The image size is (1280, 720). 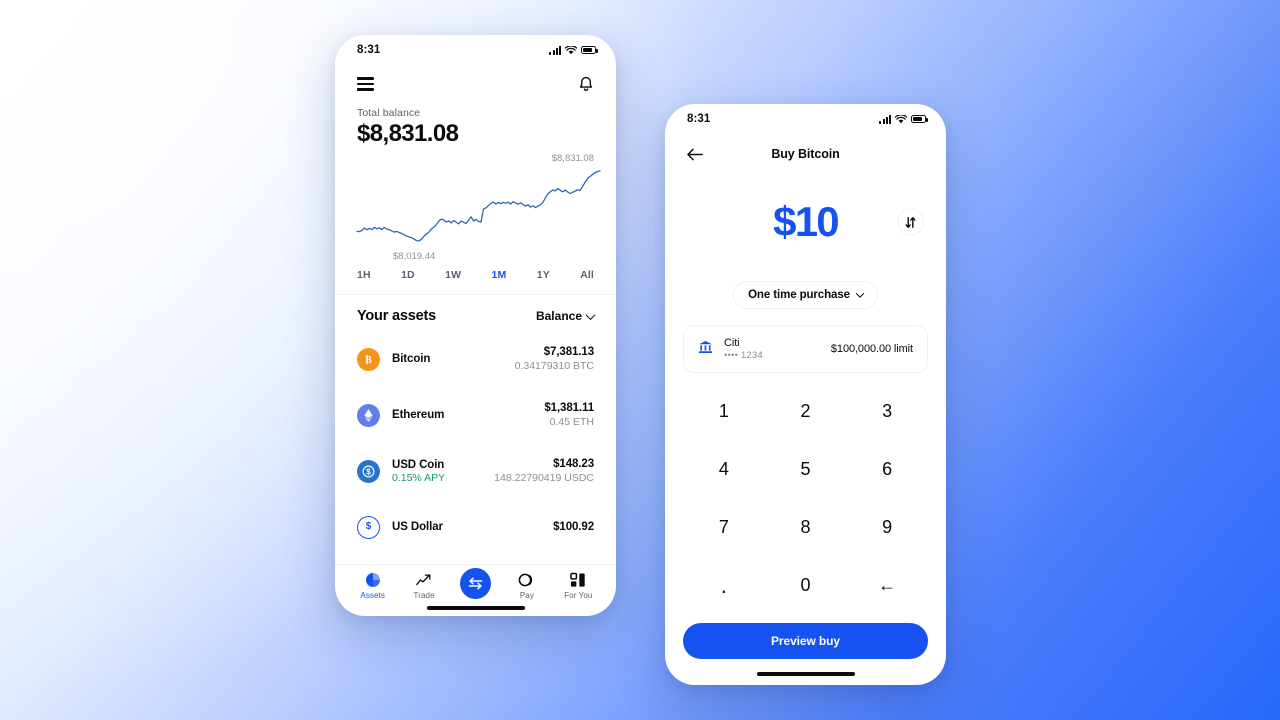 What do you see at coordinates (475, 84) in the screenshot?
I see `top-nav-bar` at bounding box center [475, 84].